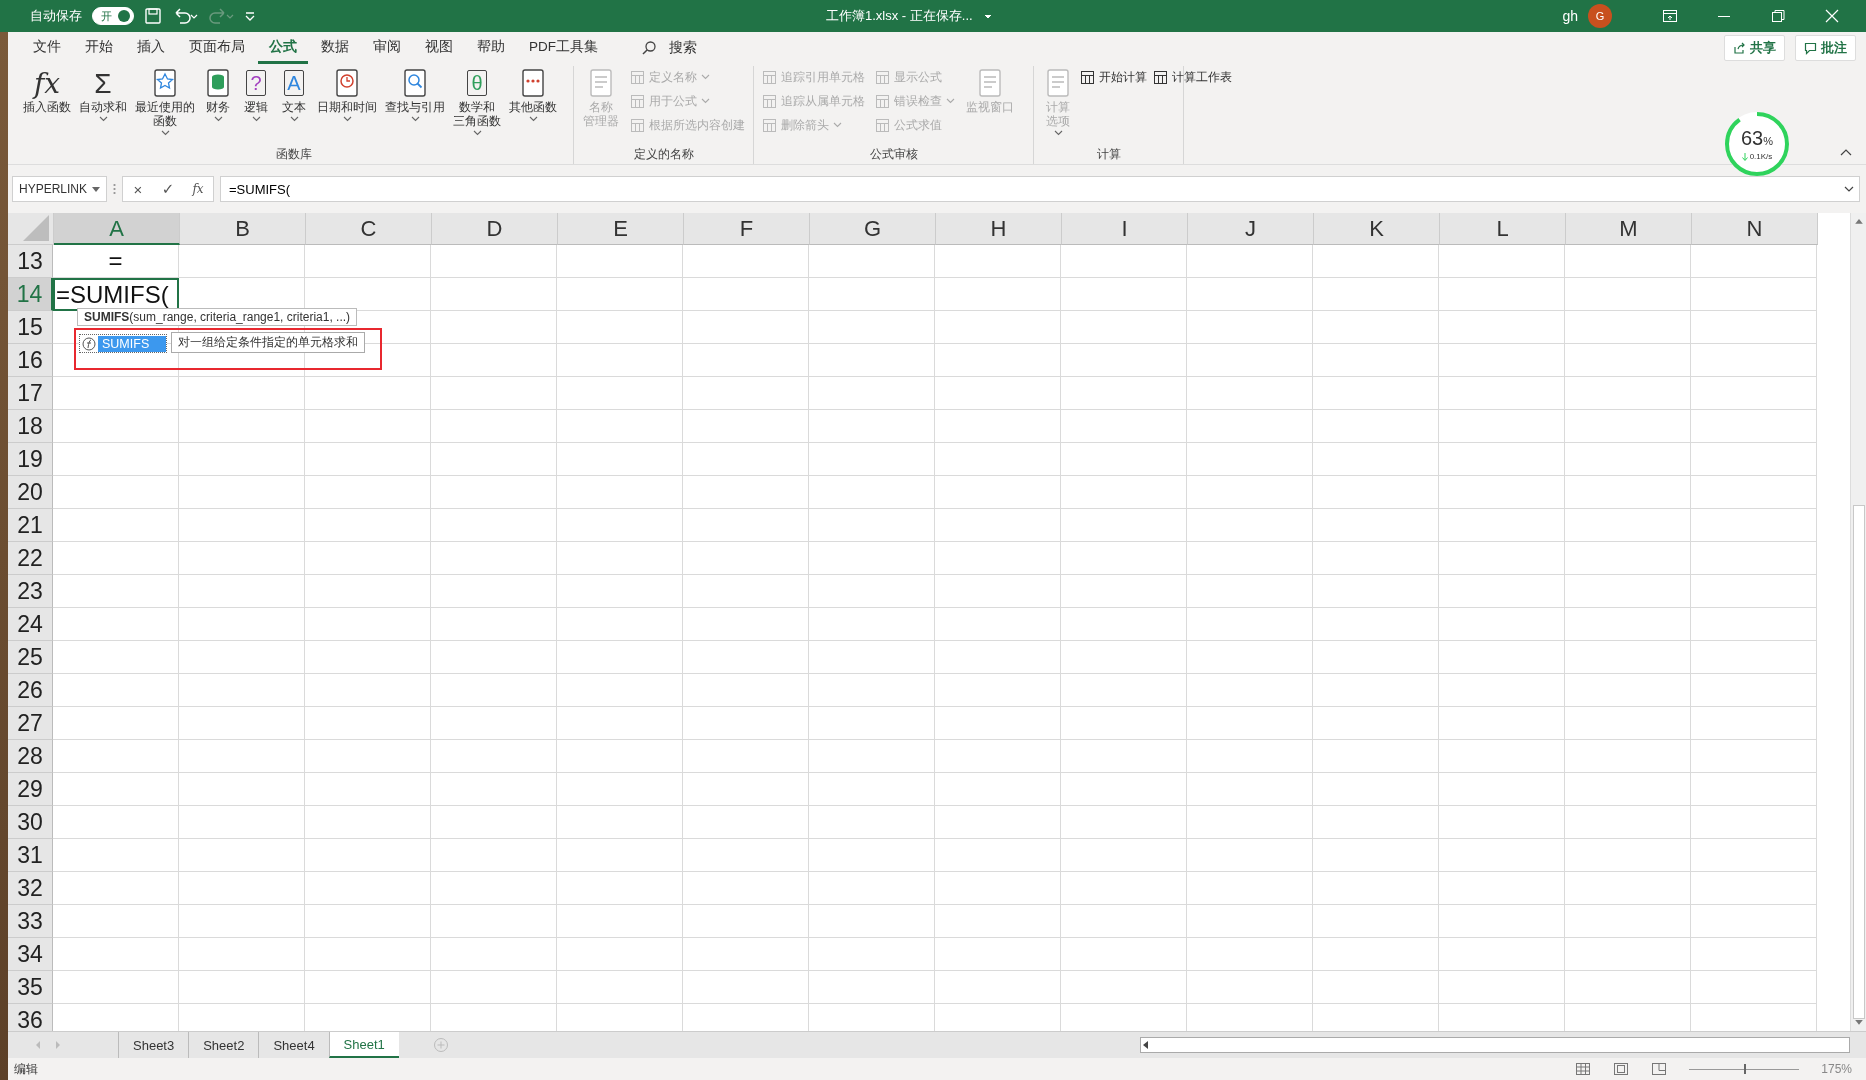  I want to click on menu-tab: PDF工具集, so click(563, 48).